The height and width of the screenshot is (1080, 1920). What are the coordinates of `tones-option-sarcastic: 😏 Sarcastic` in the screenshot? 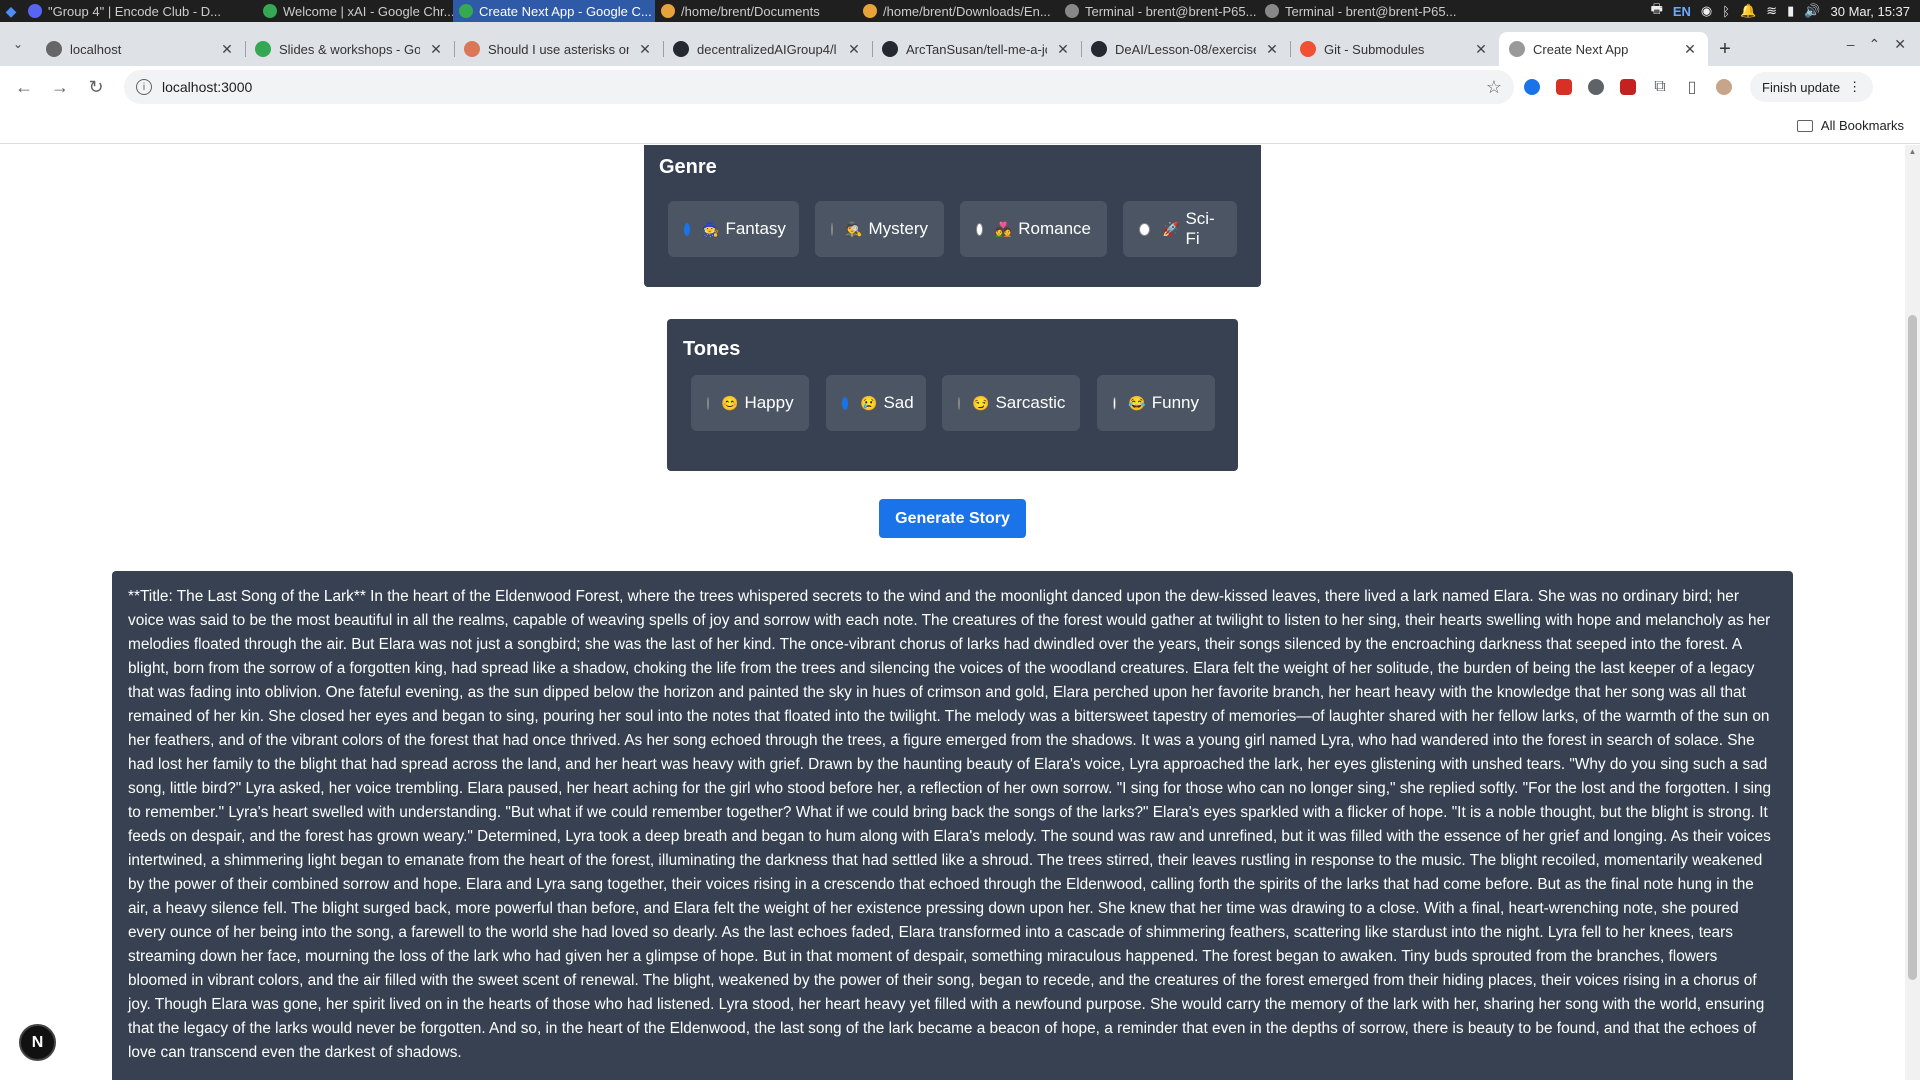 It's located at (1011, 403).